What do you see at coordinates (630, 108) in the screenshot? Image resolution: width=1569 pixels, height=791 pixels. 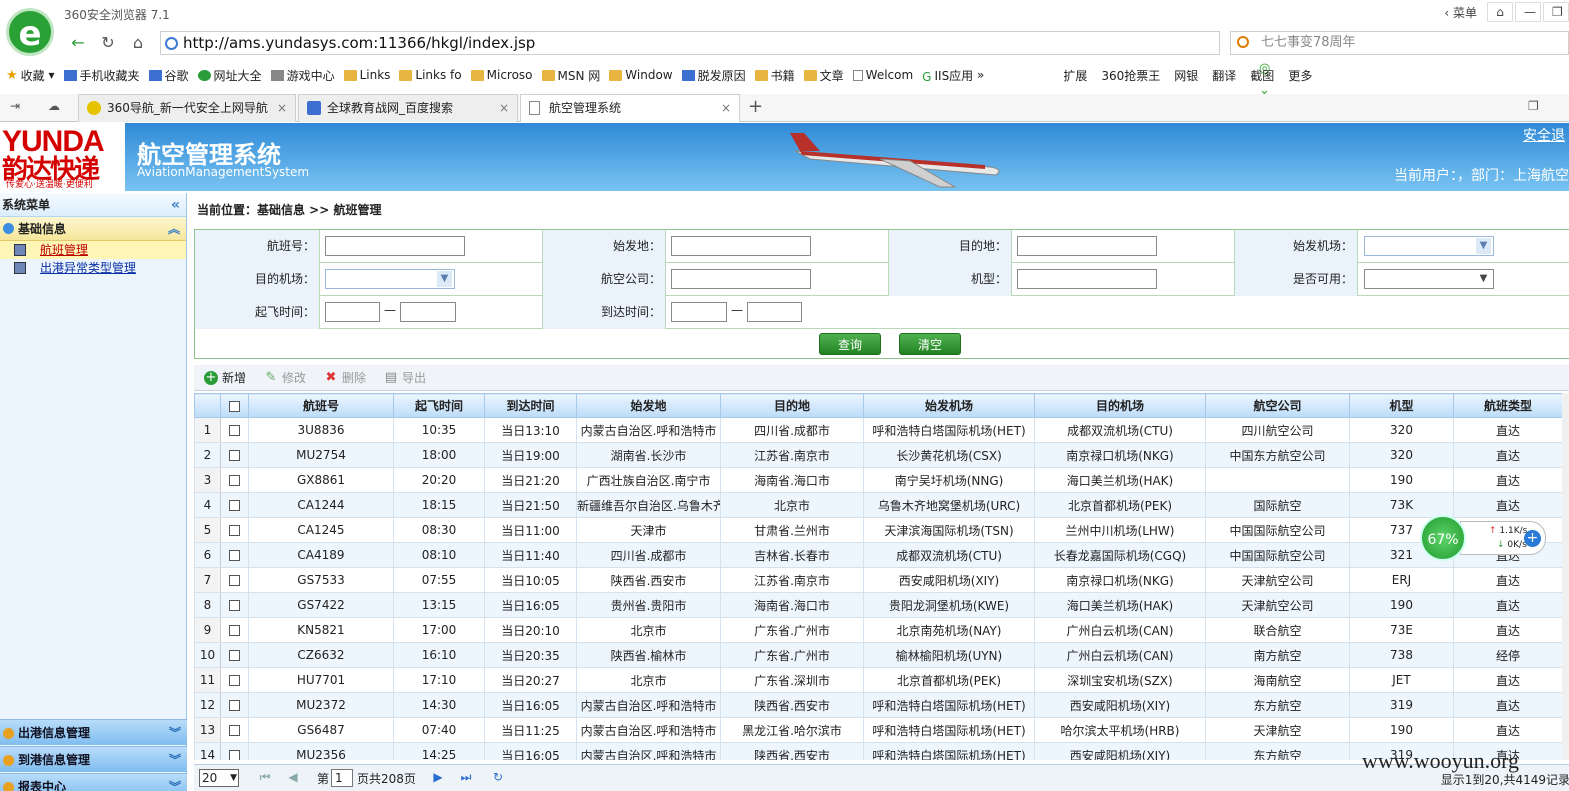 I see `tab-aviation-system: 航空管理系统 ×` at bounding box center [630, 108].